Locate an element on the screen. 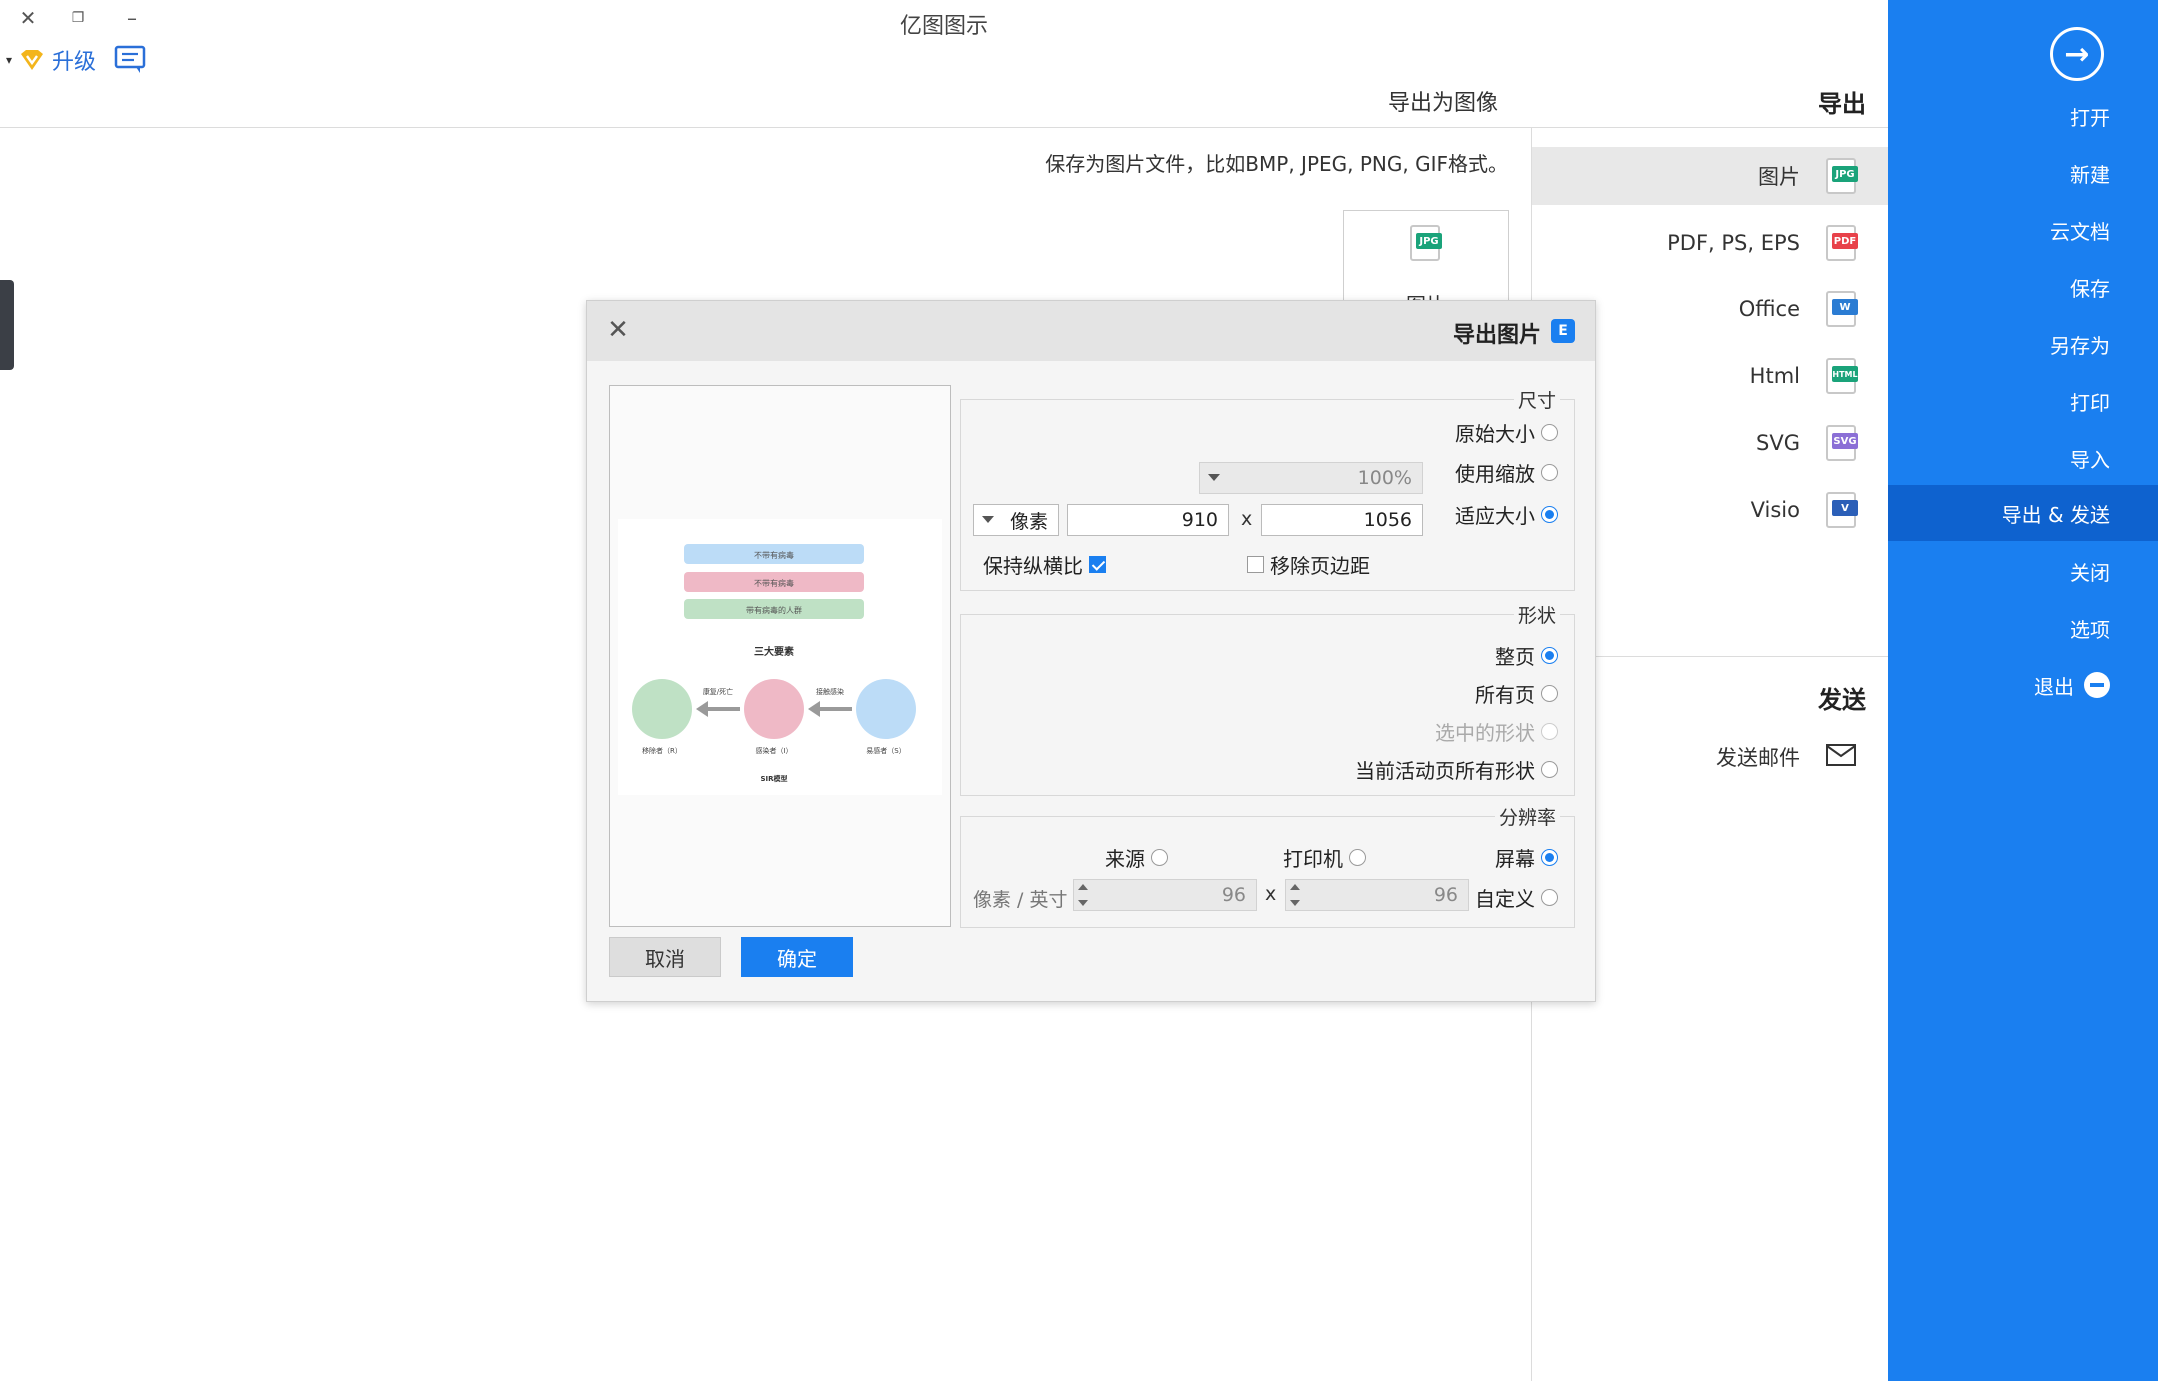  top-toolbar: ▾ 升级 is located at coordinates (77, 60).